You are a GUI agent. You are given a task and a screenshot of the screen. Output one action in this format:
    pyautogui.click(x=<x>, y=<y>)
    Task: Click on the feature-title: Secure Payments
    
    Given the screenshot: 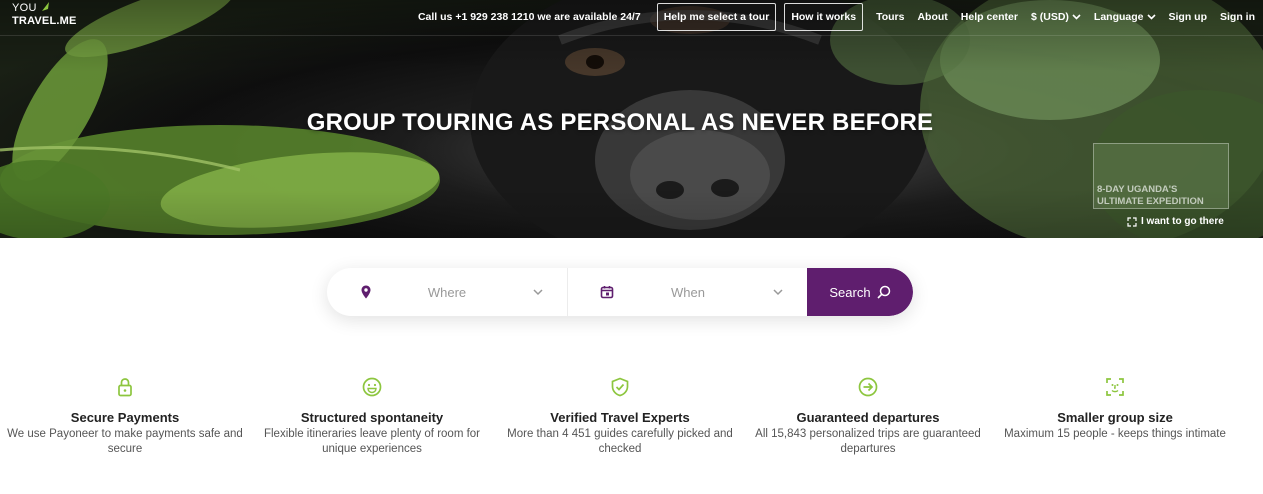 What is the action you would take?
    pyautogui.click(x=125, y=417)
    